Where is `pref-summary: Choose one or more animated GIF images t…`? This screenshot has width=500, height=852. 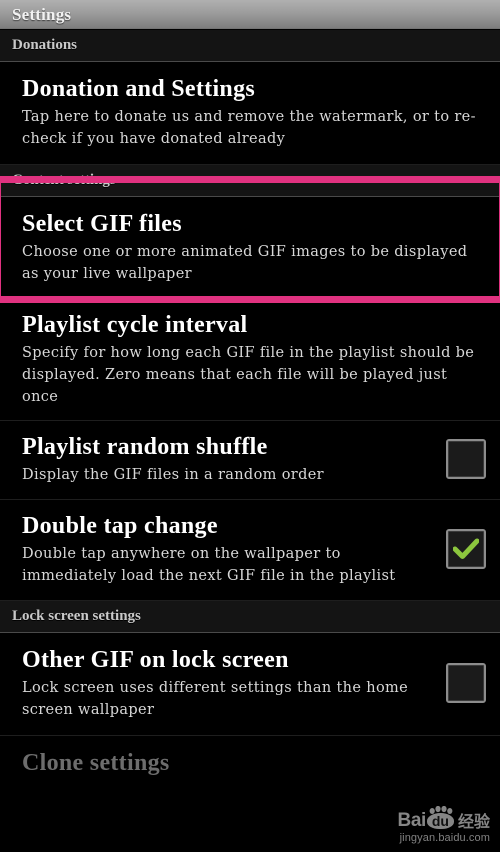 pref-summary: Choose one or more animated GIF images t… is located at coordinates (245, 263).